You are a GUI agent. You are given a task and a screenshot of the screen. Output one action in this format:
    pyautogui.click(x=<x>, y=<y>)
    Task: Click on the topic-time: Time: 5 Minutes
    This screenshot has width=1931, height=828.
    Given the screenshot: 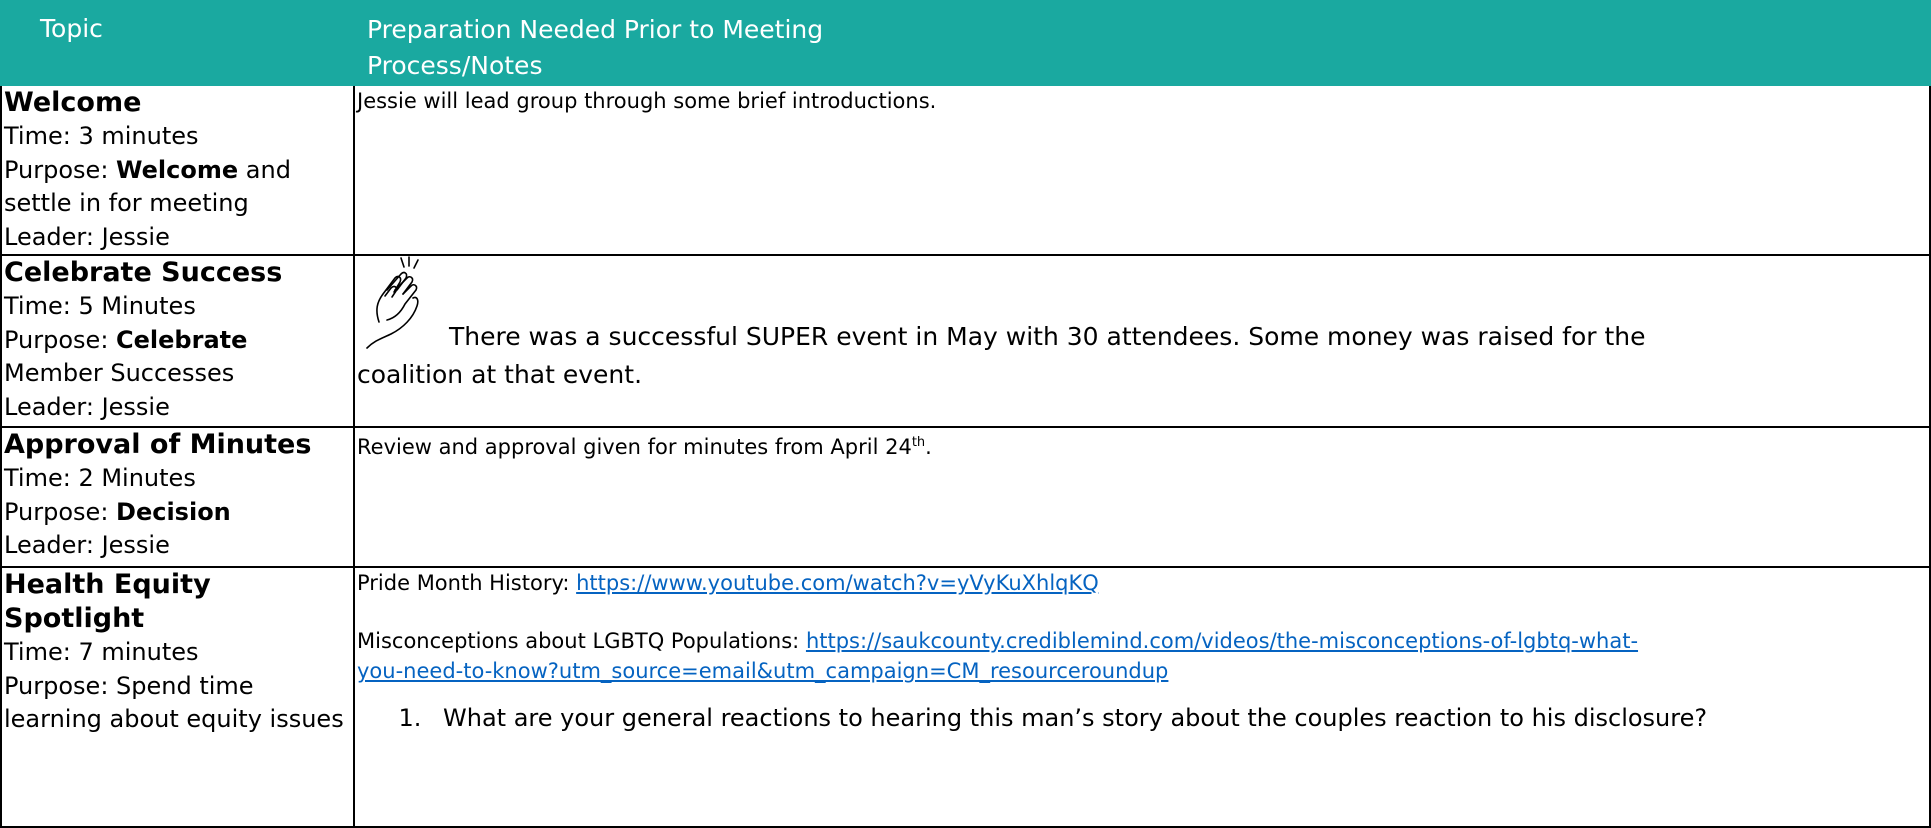 What is the action you would take?
    pyautogui.click(x=100, y=306)
    